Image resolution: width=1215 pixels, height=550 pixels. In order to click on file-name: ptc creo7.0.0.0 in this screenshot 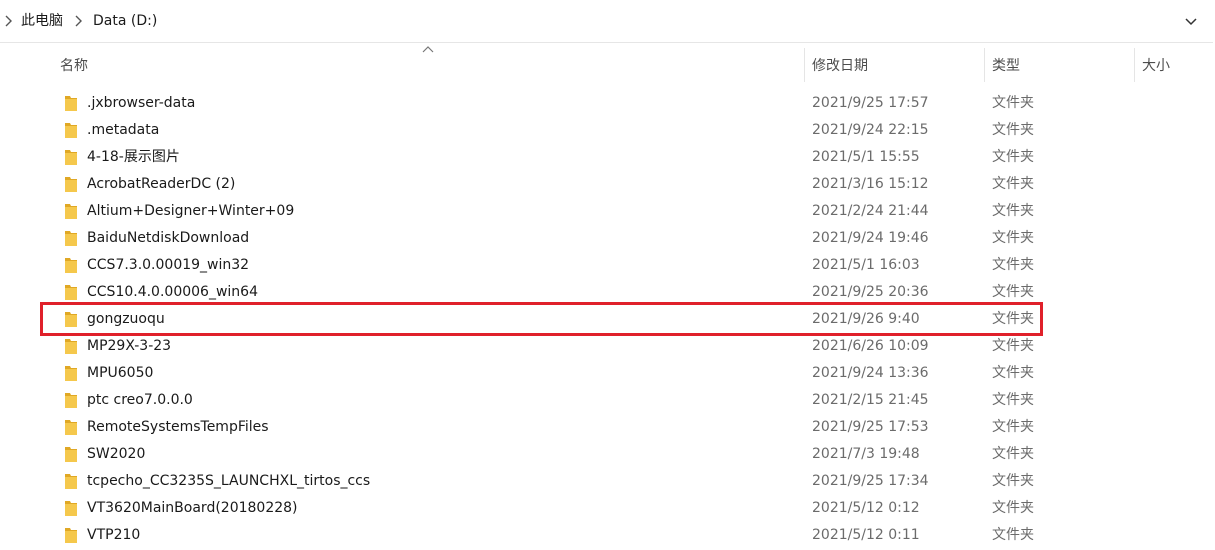, I will do `click(140, 400)`.